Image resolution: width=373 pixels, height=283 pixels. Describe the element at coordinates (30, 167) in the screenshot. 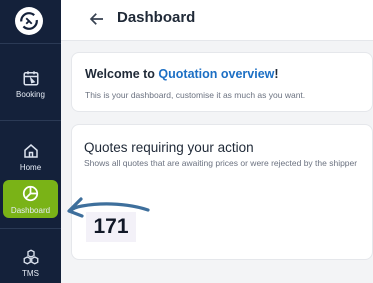

I see `sidebar-item-label: Home` at that location.